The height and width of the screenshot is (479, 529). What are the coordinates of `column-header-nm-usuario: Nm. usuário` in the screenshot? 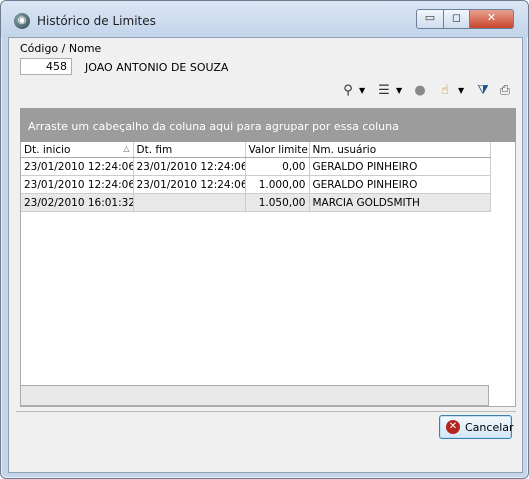 It's located at (400, 150).